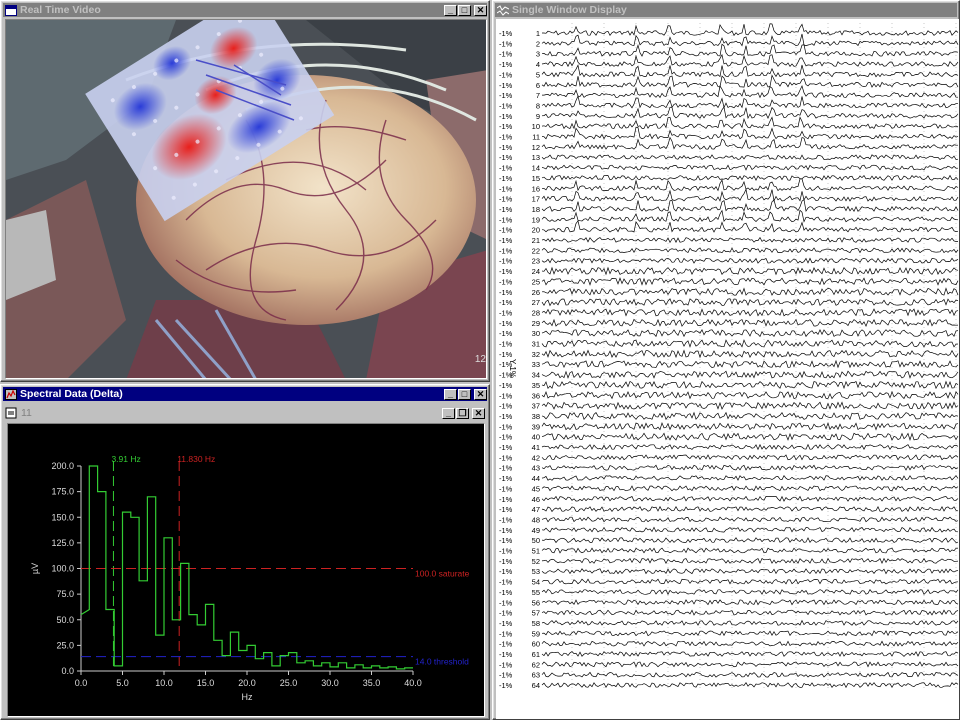  Describe the element at coordinates (67, 671) in the screenshot. I see `y-tick-label: 0.0` at that location.